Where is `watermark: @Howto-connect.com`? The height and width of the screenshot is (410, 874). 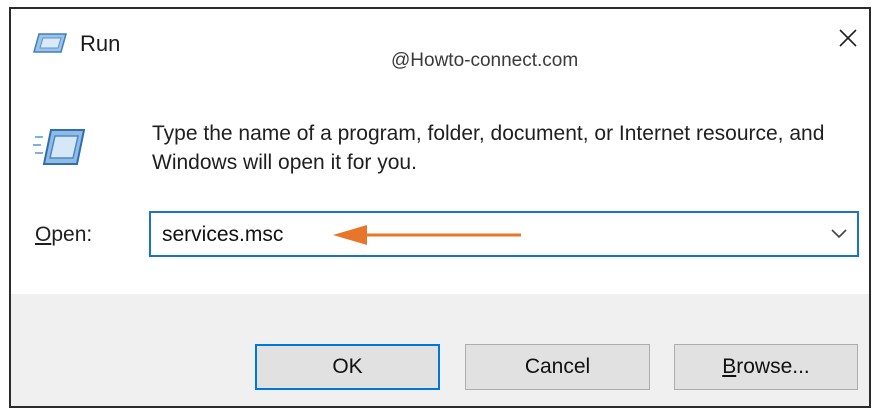
watermark: @Howto-connect.com is located at coordinates (485, 60).